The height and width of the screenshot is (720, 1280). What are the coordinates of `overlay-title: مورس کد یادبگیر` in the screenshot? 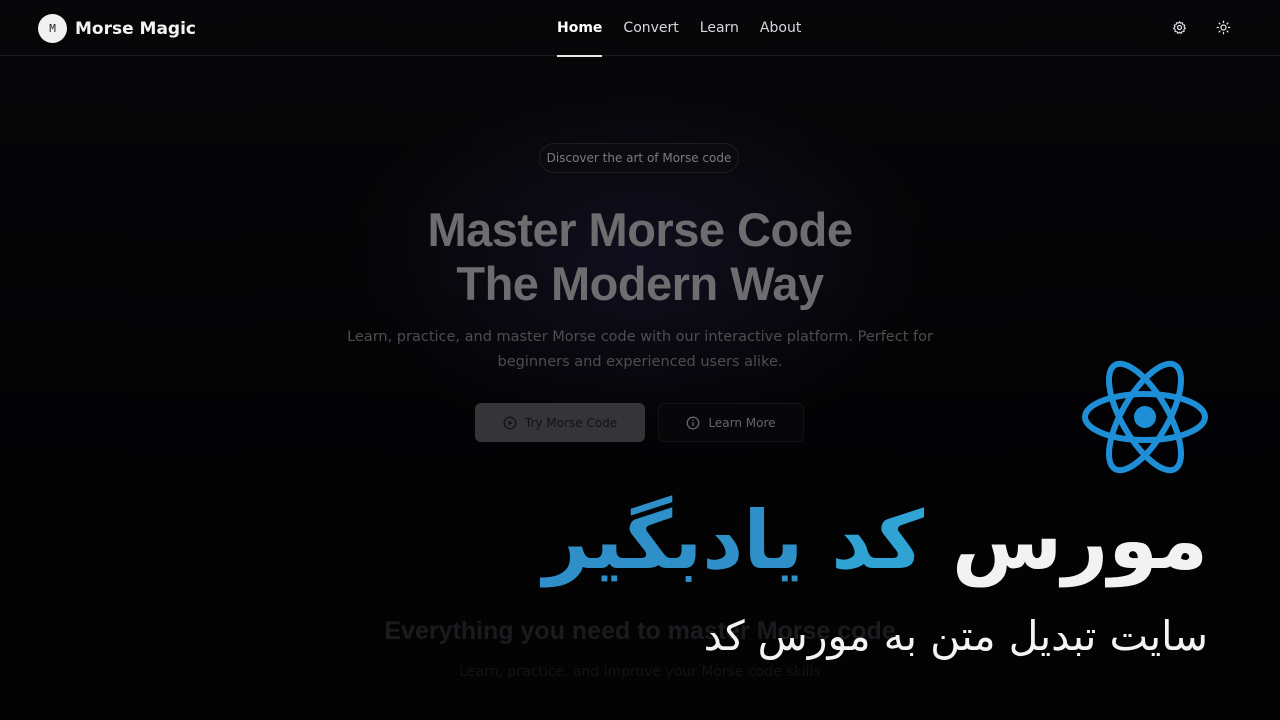 It's located at (875, 541).